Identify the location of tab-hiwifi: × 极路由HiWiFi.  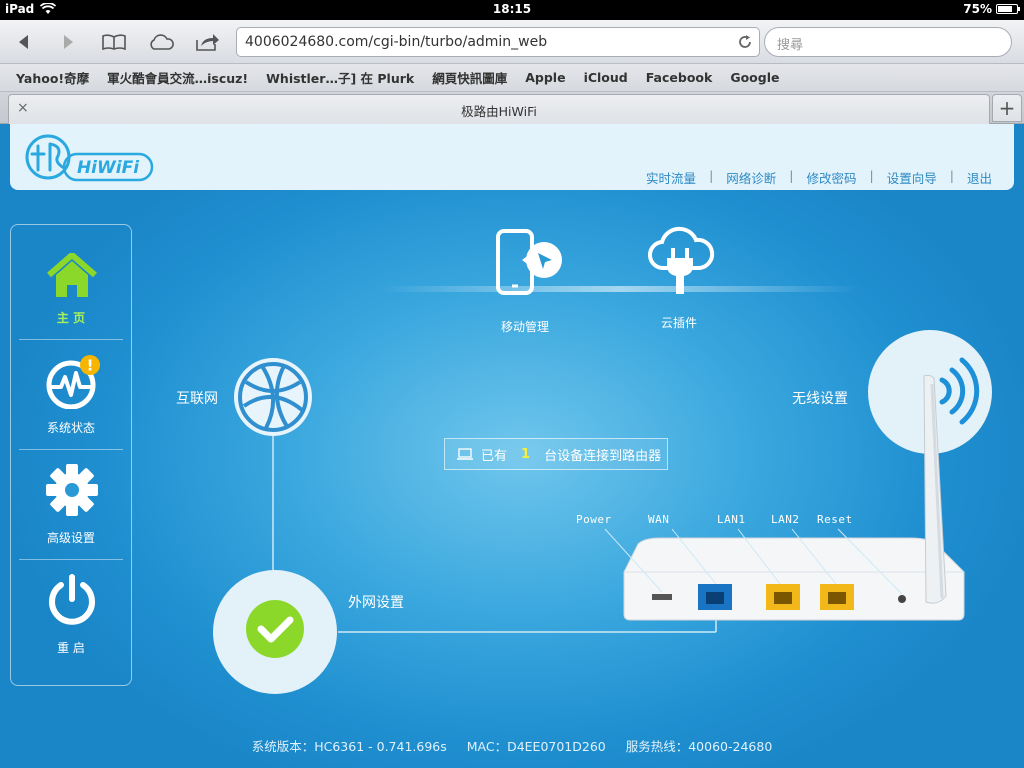
(499, 109).